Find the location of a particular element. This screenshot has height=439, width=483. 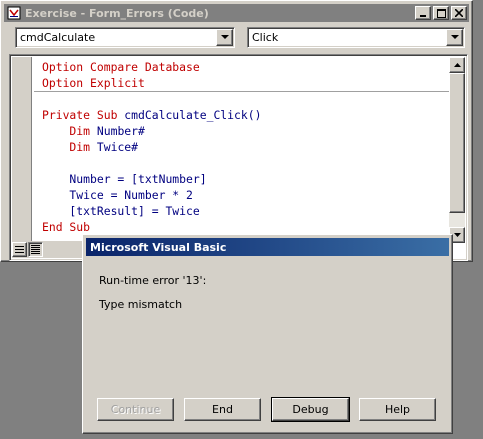

chevron-up-icon is located at coordinates (457, 65).